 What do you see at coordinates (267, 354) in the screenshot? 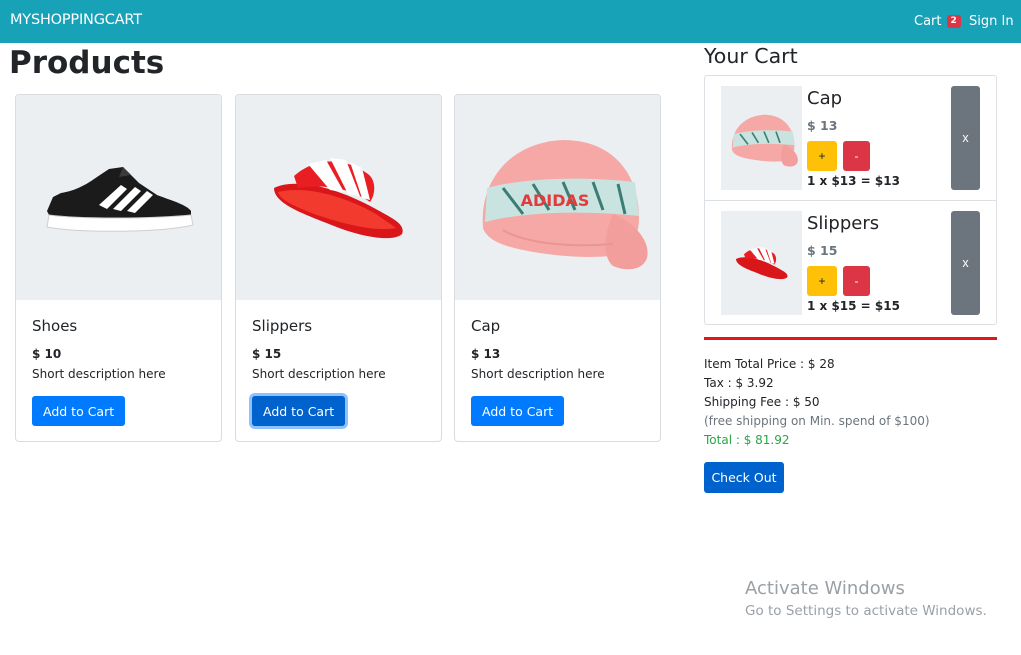
I see `product-price: $ 15` at bounding box center [267, 354].